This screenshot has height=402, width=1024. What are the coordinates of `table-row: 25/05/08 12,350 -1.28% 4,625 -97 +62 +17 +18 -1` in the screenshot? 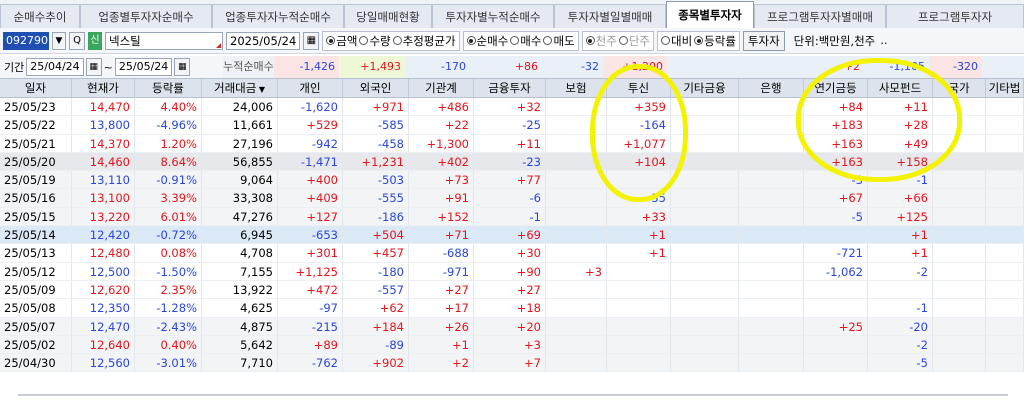 It's located at (512, 308).